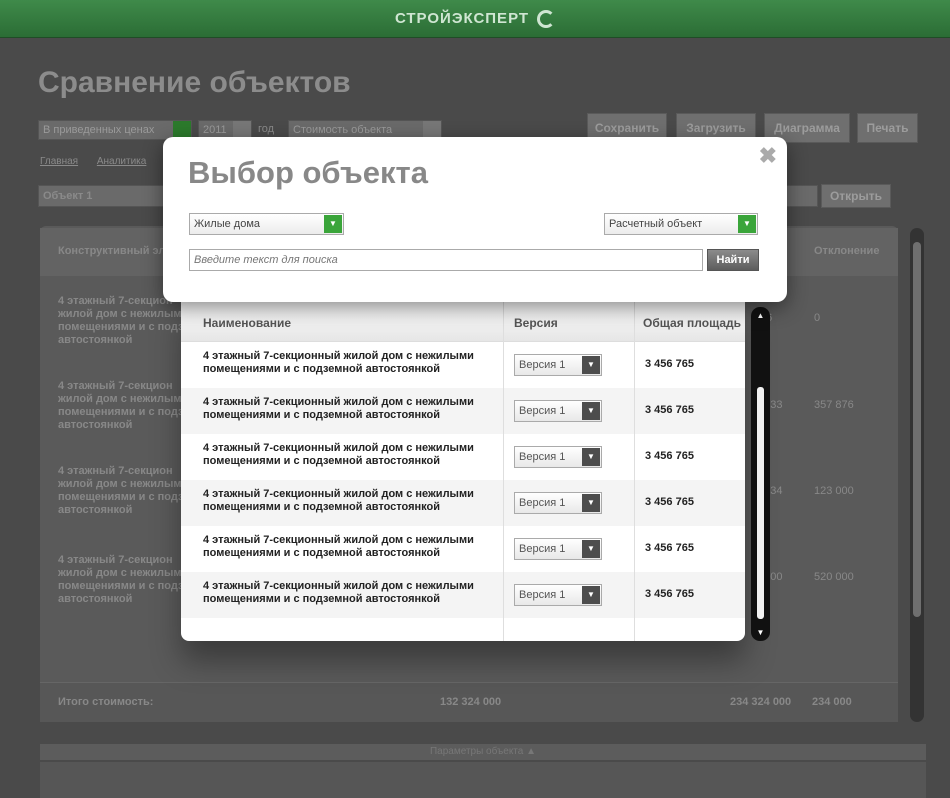 Image resolution: width=950 pixels, height=798 pixels. Describe the element at coordinates (834, 491) in the screenshot. I see `bg-row-deviation: 123 000` at that location.